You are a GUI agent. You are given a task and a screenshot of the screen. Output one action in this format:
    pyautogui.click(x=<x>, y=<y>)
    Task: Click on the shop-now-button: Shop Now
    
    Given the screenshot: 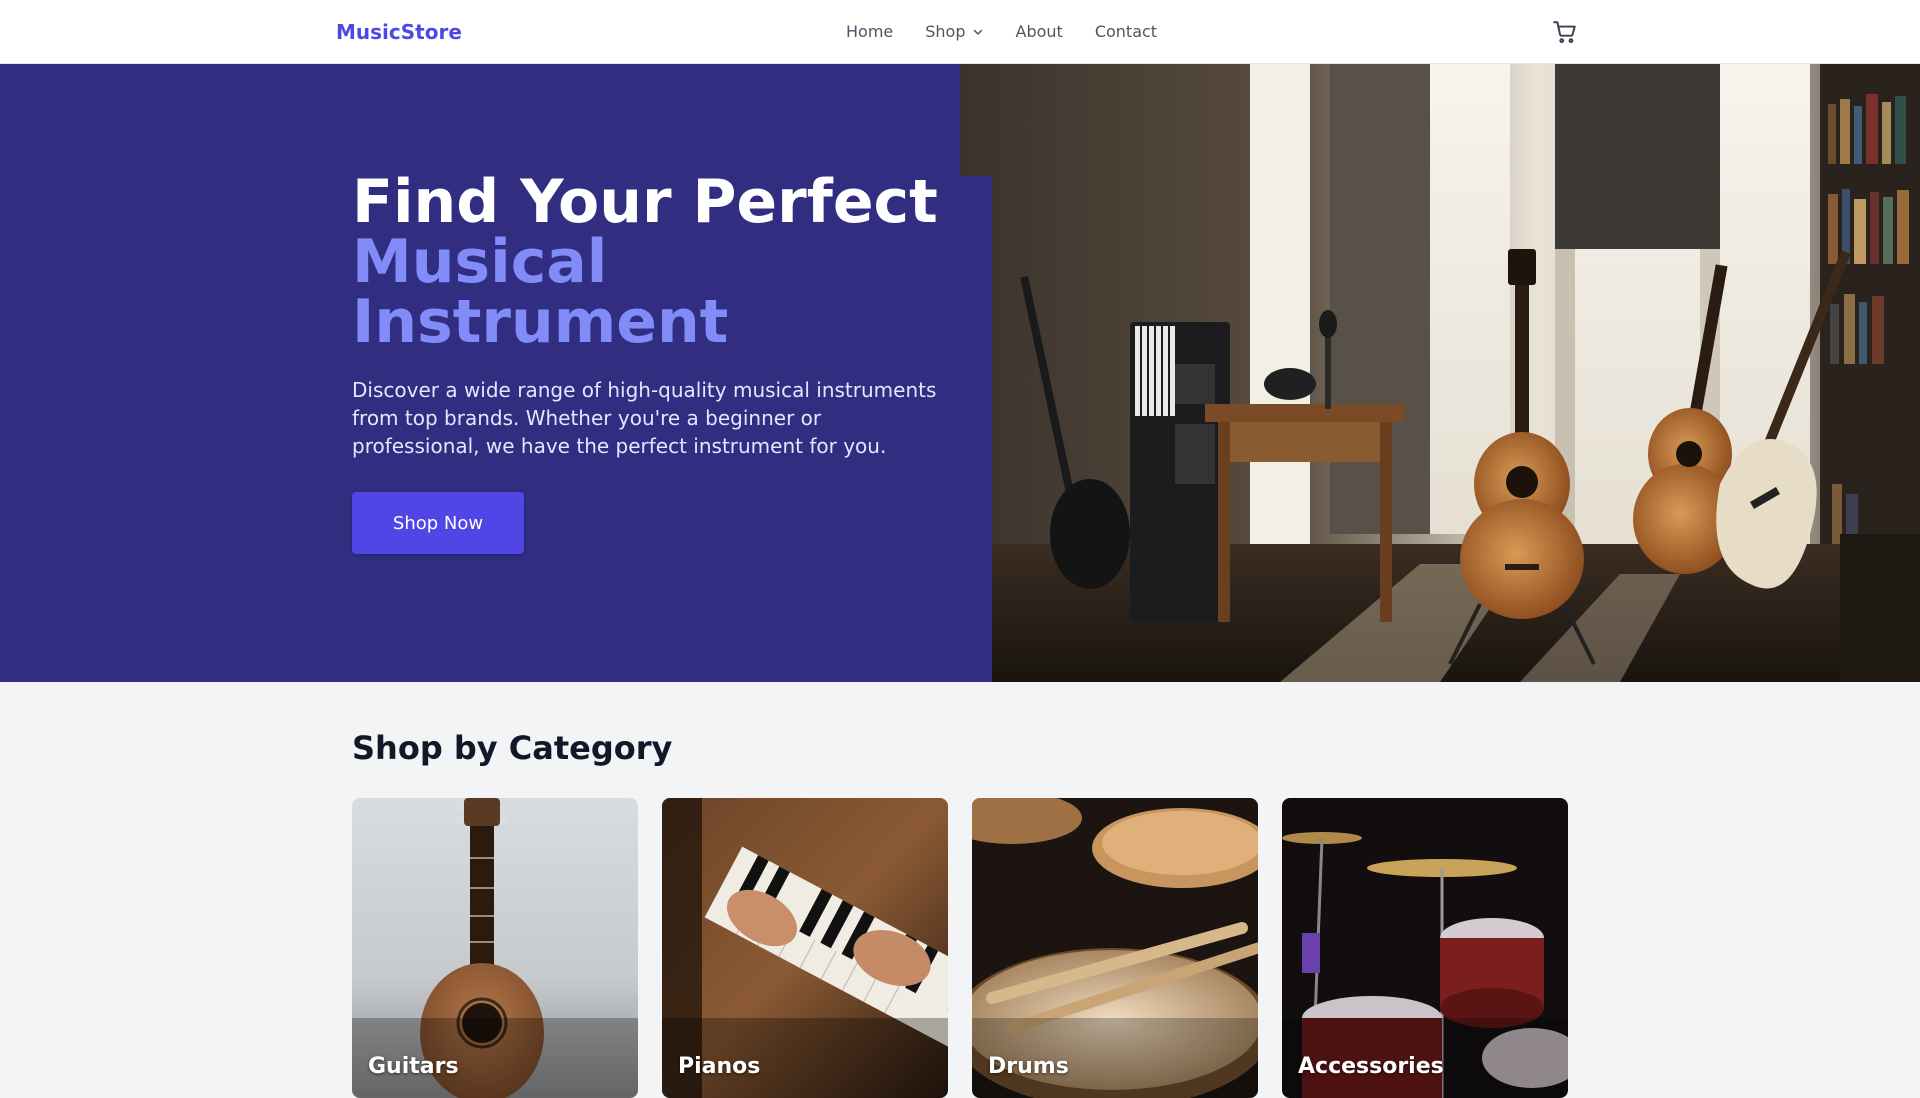 What is the action you would take?
    pyautogui.click(x=438, y=523)
    